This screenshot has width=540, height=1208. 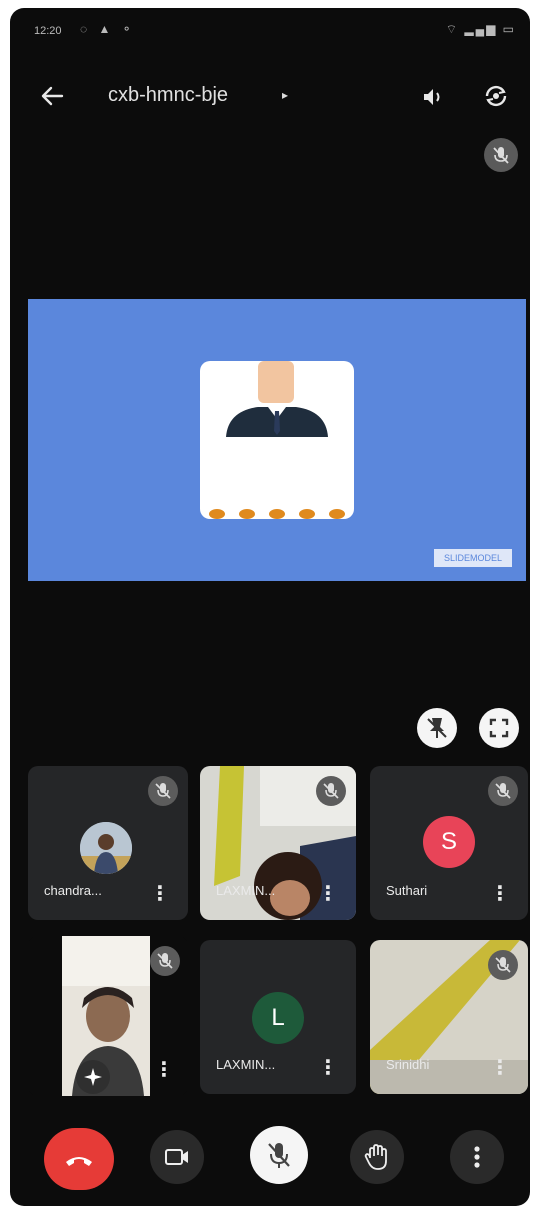 What do you see at coordinates (278, 843) in the screenshot?
I see `participant-tile: LAXMIN... ⋮` at bounding box center [278, 843].